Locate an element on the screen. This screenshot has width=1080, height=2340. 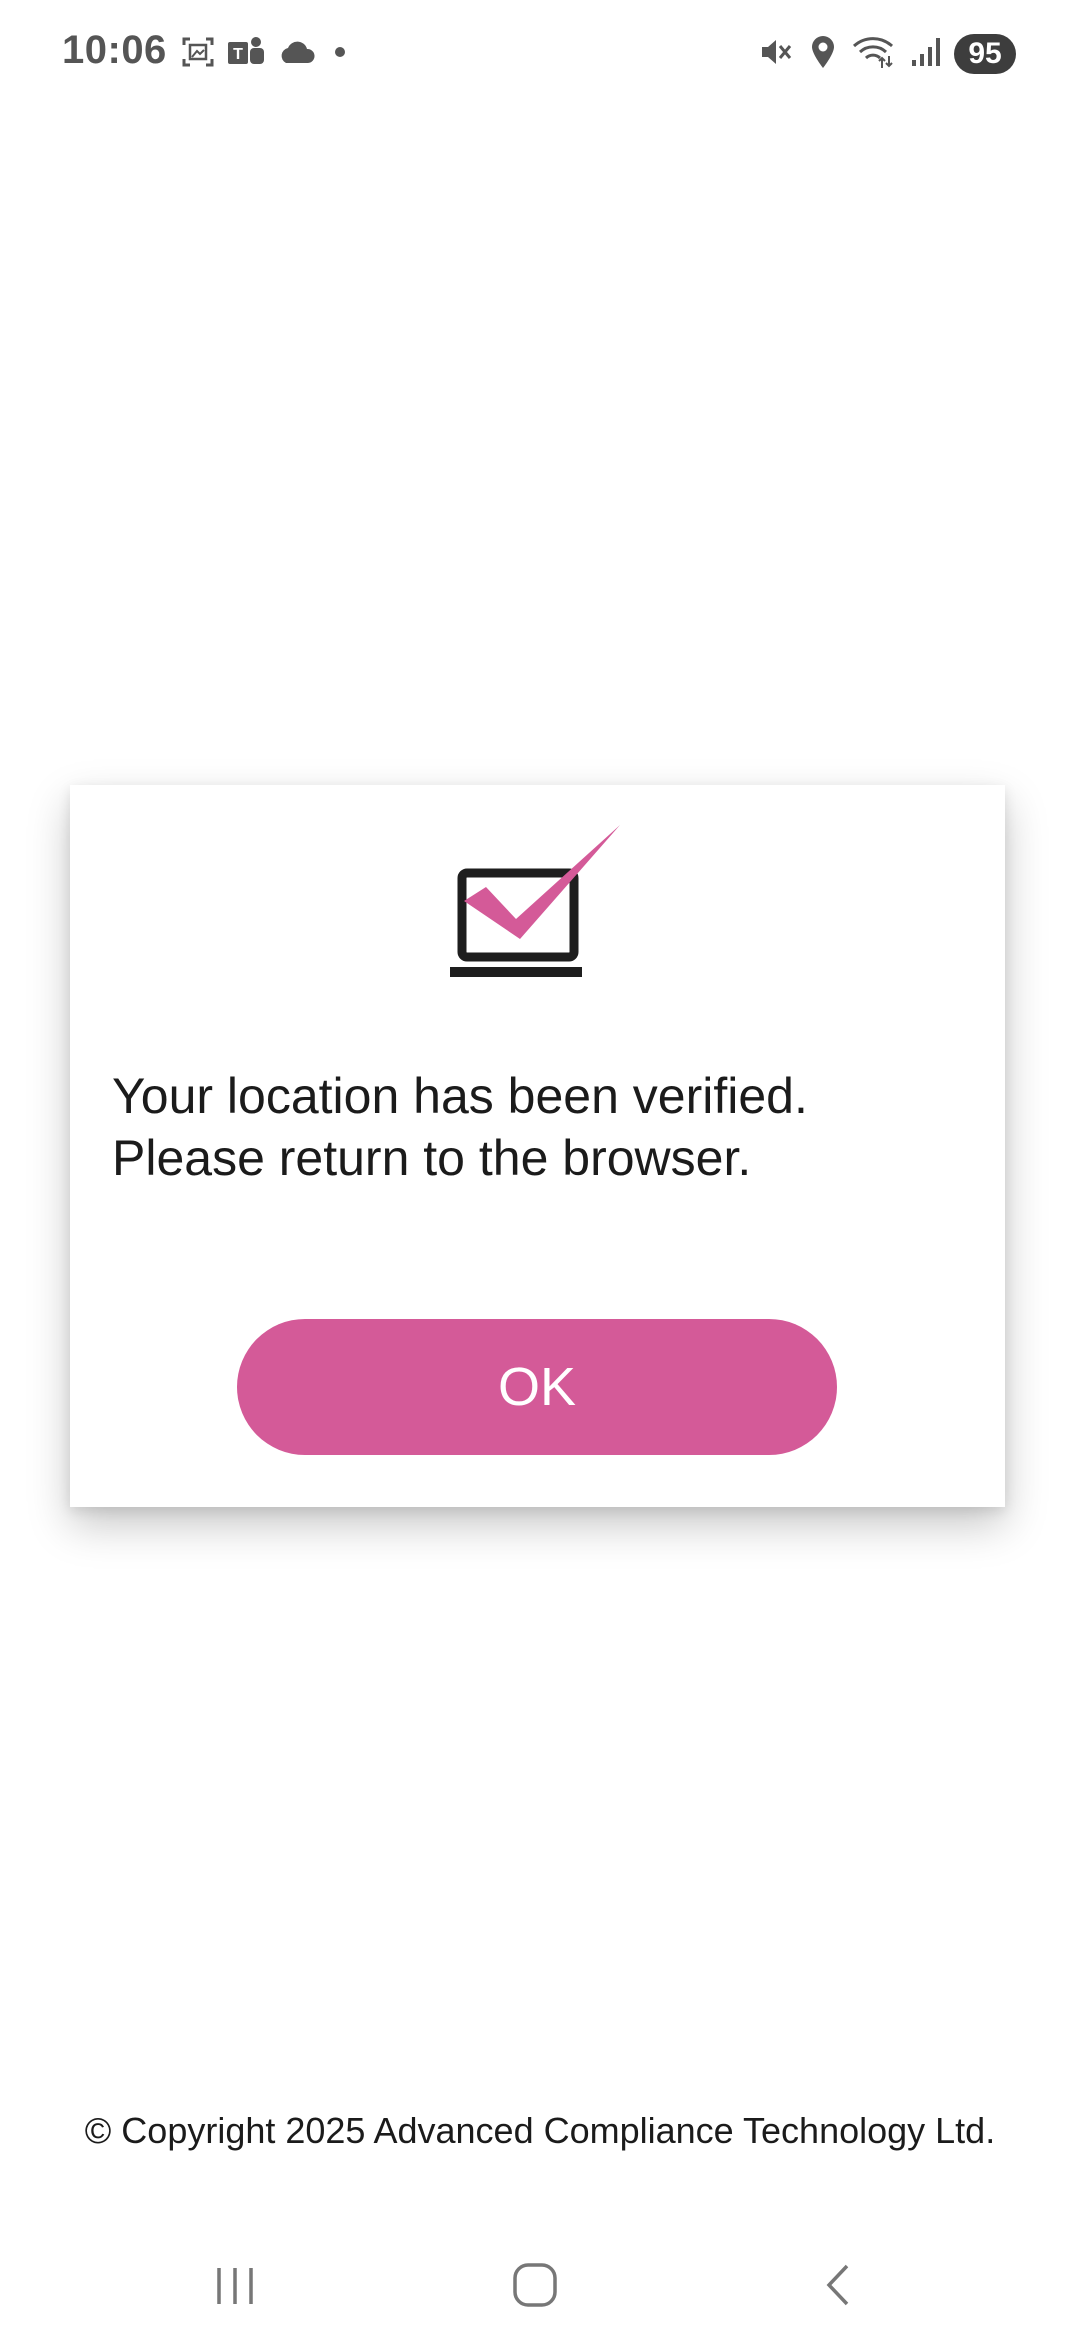
status-right-icons: 95 is located at coordinates (887, 54).